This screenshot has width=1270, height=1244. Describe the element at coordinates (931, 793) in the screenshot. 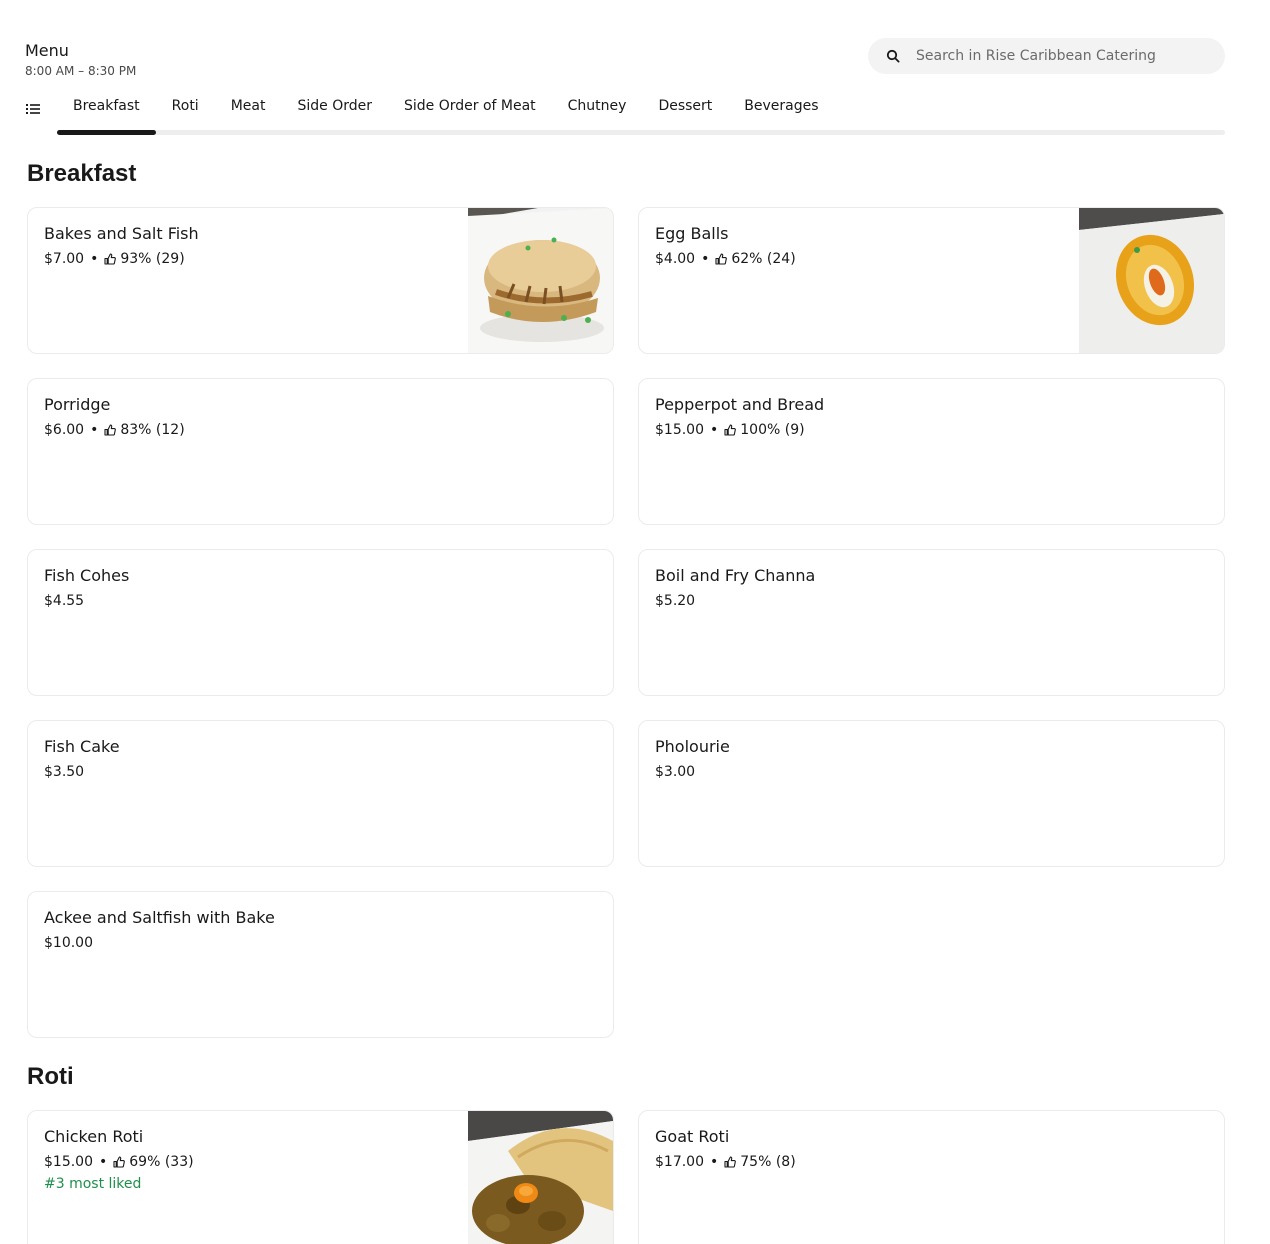

I see `menu-item-card: Pholourie $3.00` at that location.